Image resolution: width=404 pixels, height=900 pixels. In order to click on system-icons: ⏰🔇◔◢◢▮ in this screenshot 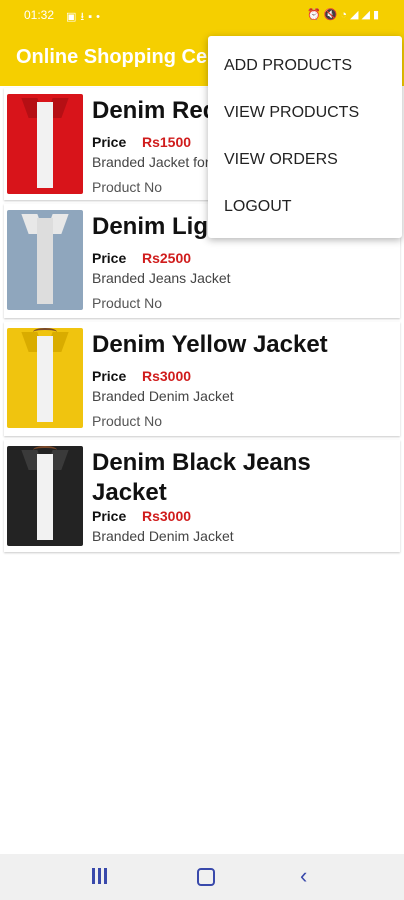, I will do `click(344, 14)`.